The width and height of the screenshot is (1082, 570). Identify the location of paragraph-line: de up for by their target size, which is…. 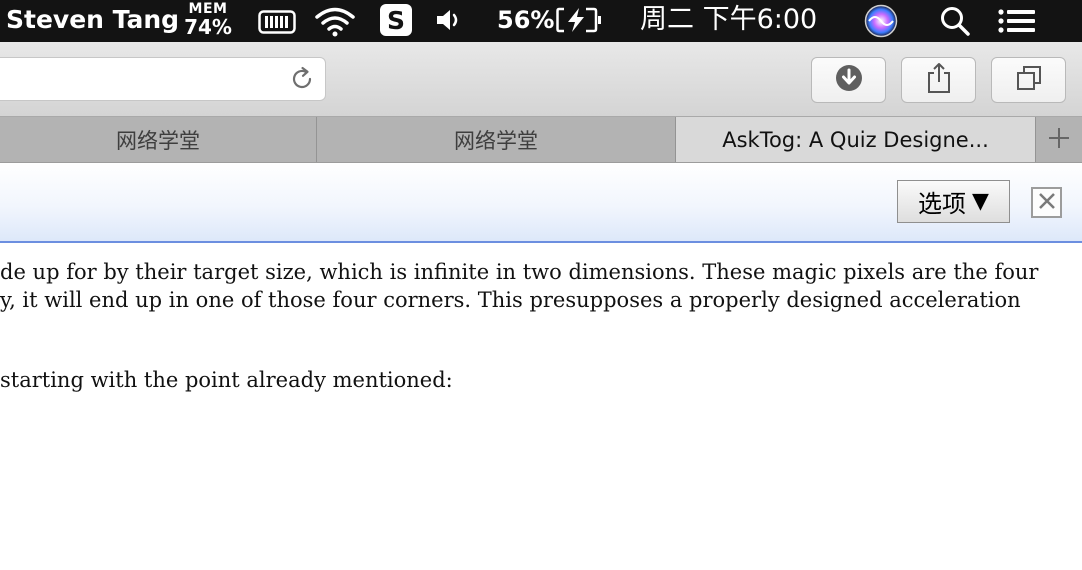
(519, 272).